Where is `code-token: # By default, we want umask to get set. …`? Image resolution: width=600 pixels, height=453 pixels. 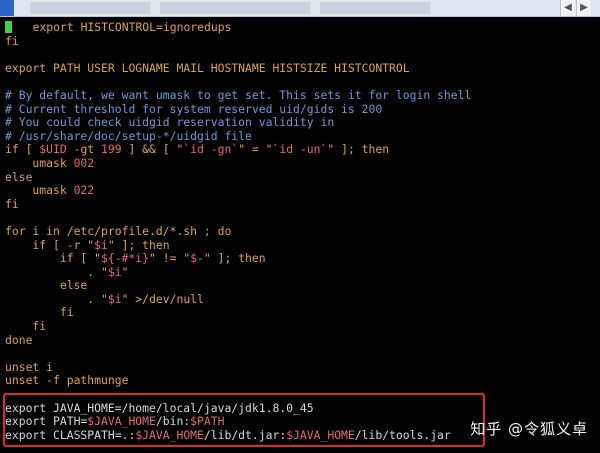 code-token: # By default, we want umask to get set. … is located at coordinates (238, 94).